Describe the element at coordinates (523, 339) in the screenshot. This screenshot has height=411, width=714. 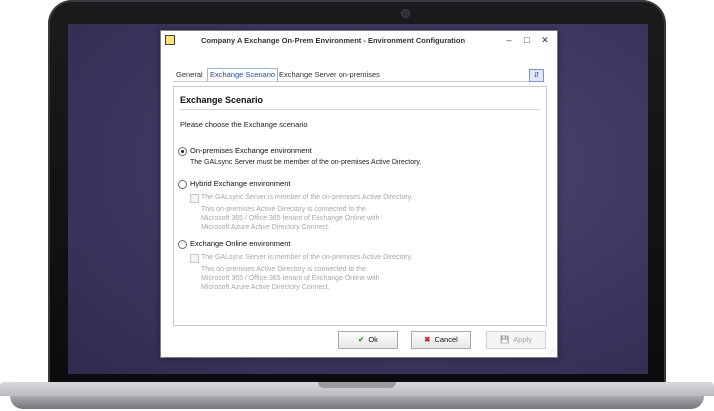
I see `apply-button-label: Apply` at that location.